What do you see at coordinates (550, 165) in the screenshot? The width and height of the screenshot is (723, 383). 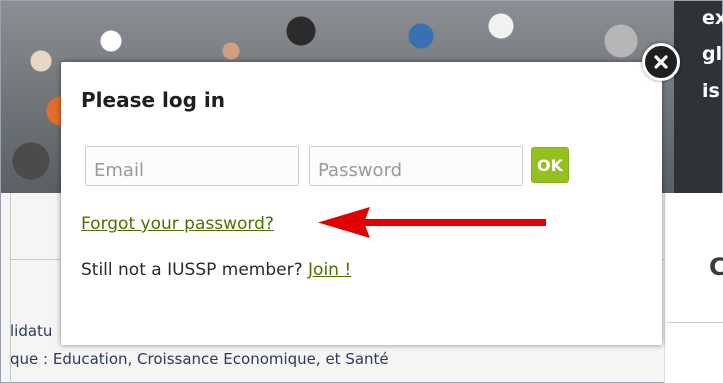 I see `ok-button: OK` at bounding box center [550, 165].